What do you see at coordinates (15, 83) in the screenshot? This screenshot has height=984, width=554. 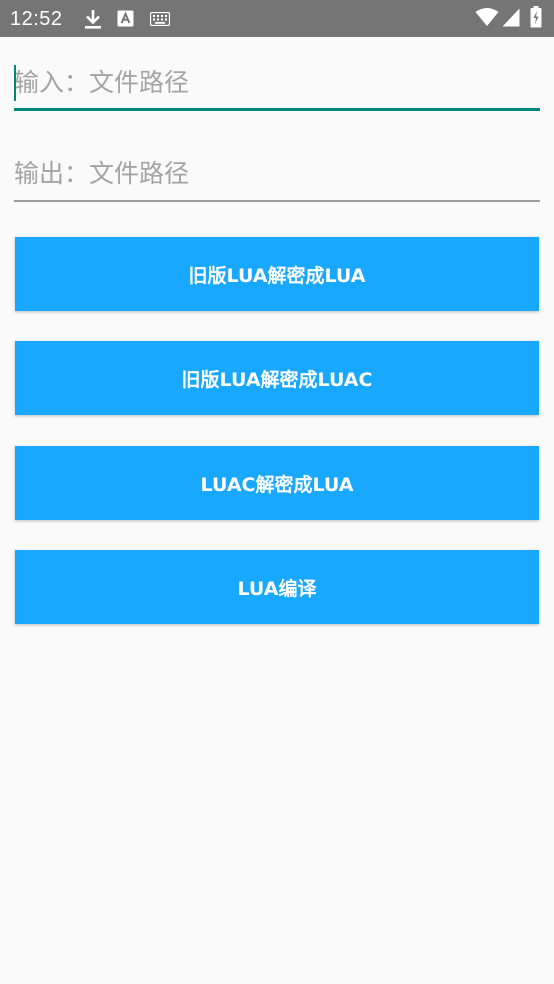 I see `text-cursor` at bounding box center [15, 83].